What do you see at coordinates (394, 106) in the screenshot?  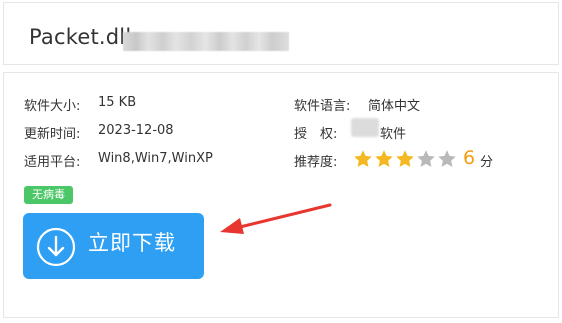 I see `language-value: 简体中文` at bounding box center [394, 106].